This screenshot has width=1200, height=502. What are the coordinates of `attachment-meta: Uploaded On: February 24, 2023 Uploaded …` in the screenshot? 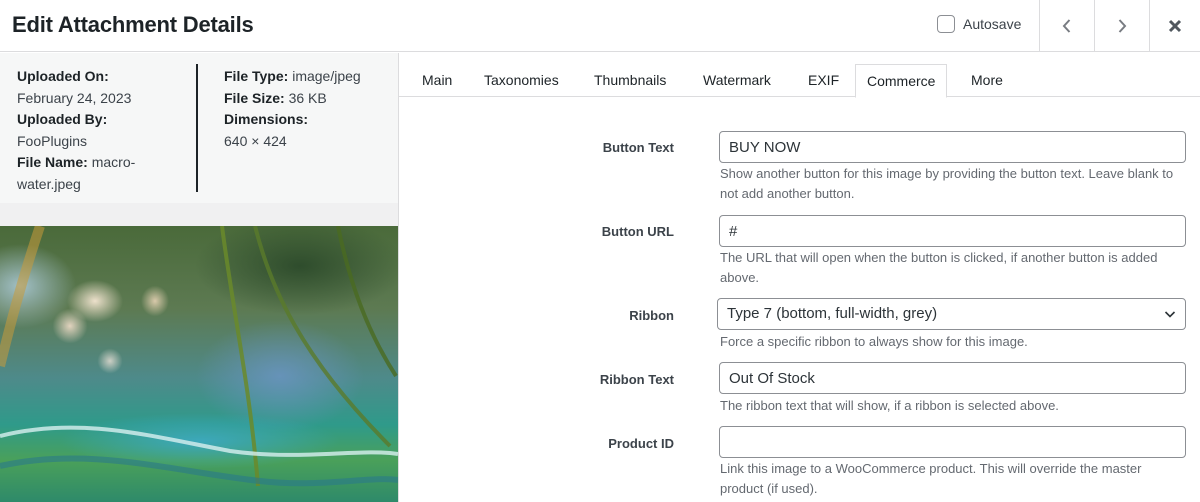 It's located at (199, 128).